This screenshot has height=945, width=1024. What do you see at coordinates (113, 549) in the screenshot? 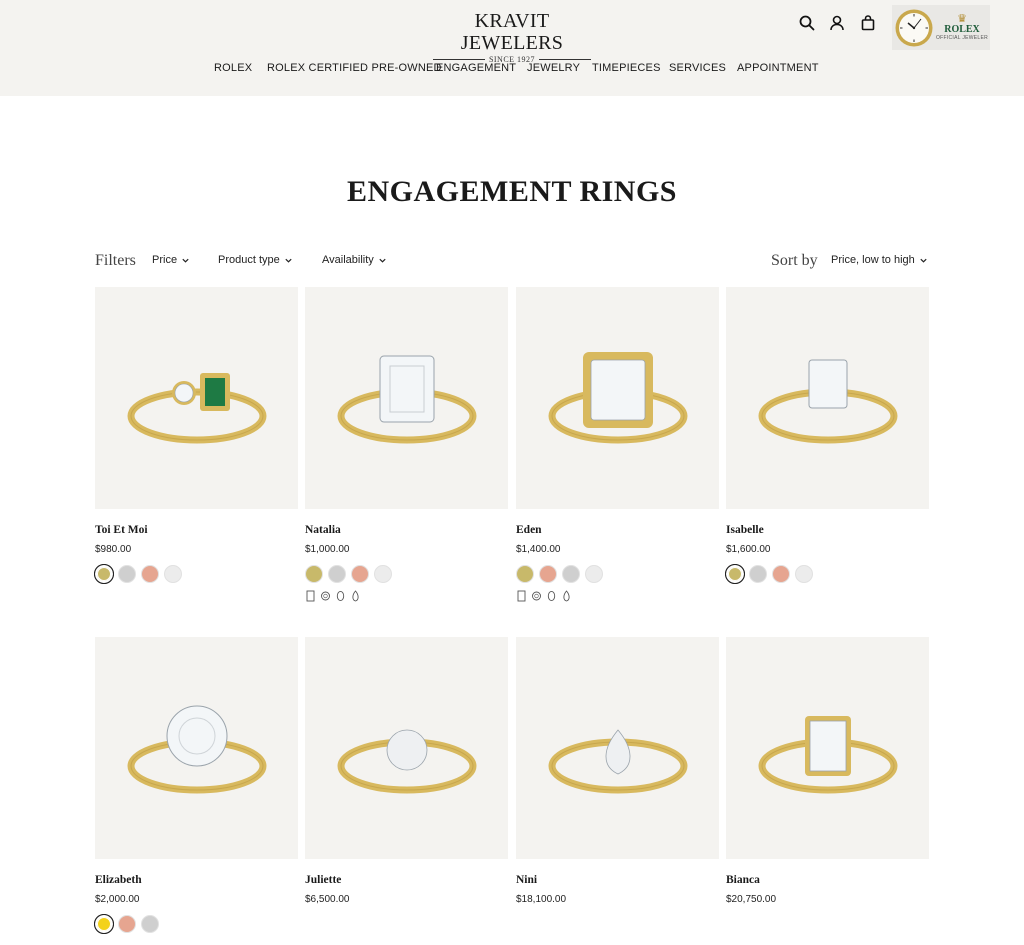
I see `product-price: $980.00` at bounding box center [113, 549].